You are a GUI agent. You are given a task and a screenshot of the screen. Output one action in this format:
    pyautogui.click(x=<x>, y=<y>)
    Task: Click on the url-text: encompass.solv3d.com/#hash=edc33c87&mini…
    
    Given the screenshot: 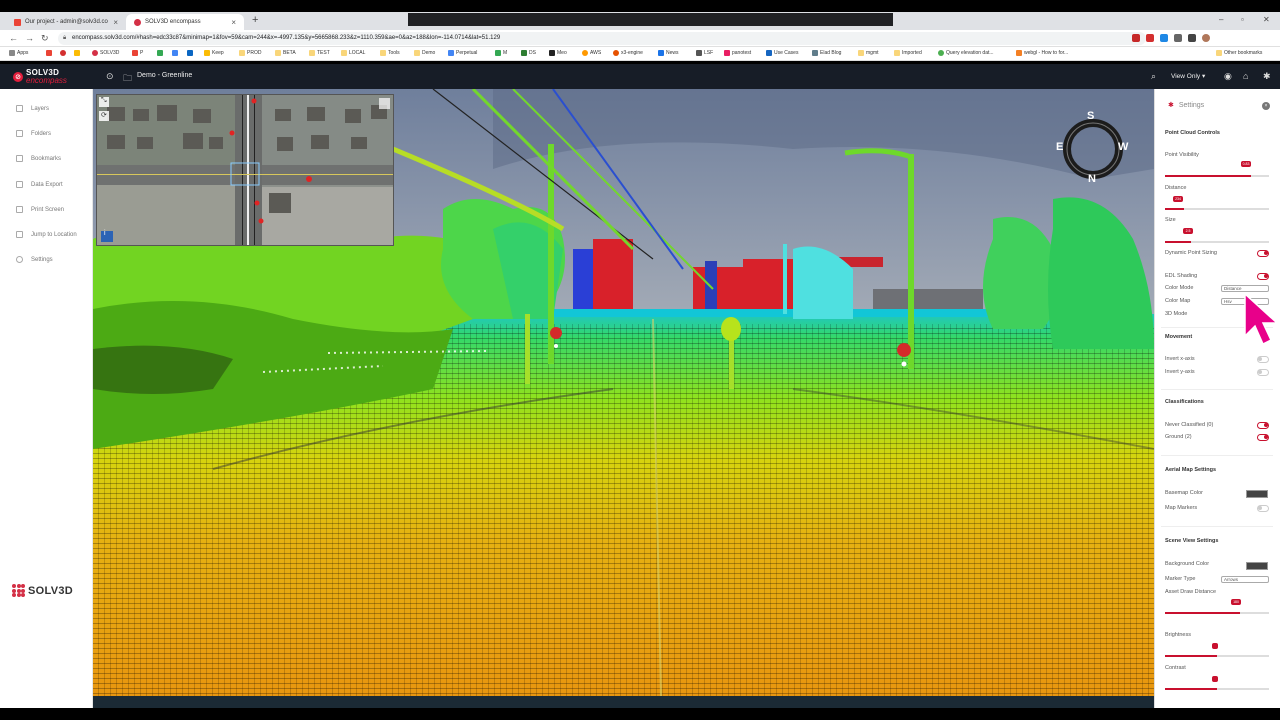 What is the action you would take?
    pyautogui.click(x=286, y=38)
    